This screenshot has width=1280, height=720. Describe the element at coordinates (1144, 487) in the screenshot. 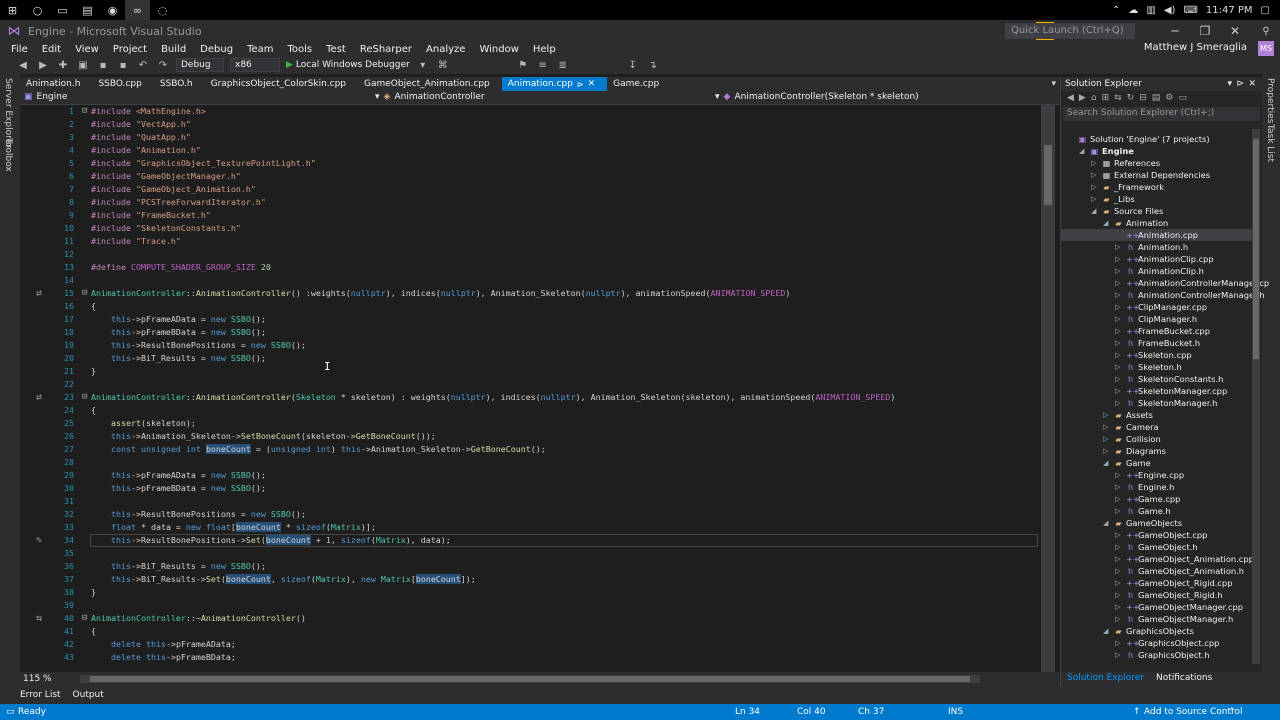

I see `tree-item: ▷ h Engine.h` at that location.